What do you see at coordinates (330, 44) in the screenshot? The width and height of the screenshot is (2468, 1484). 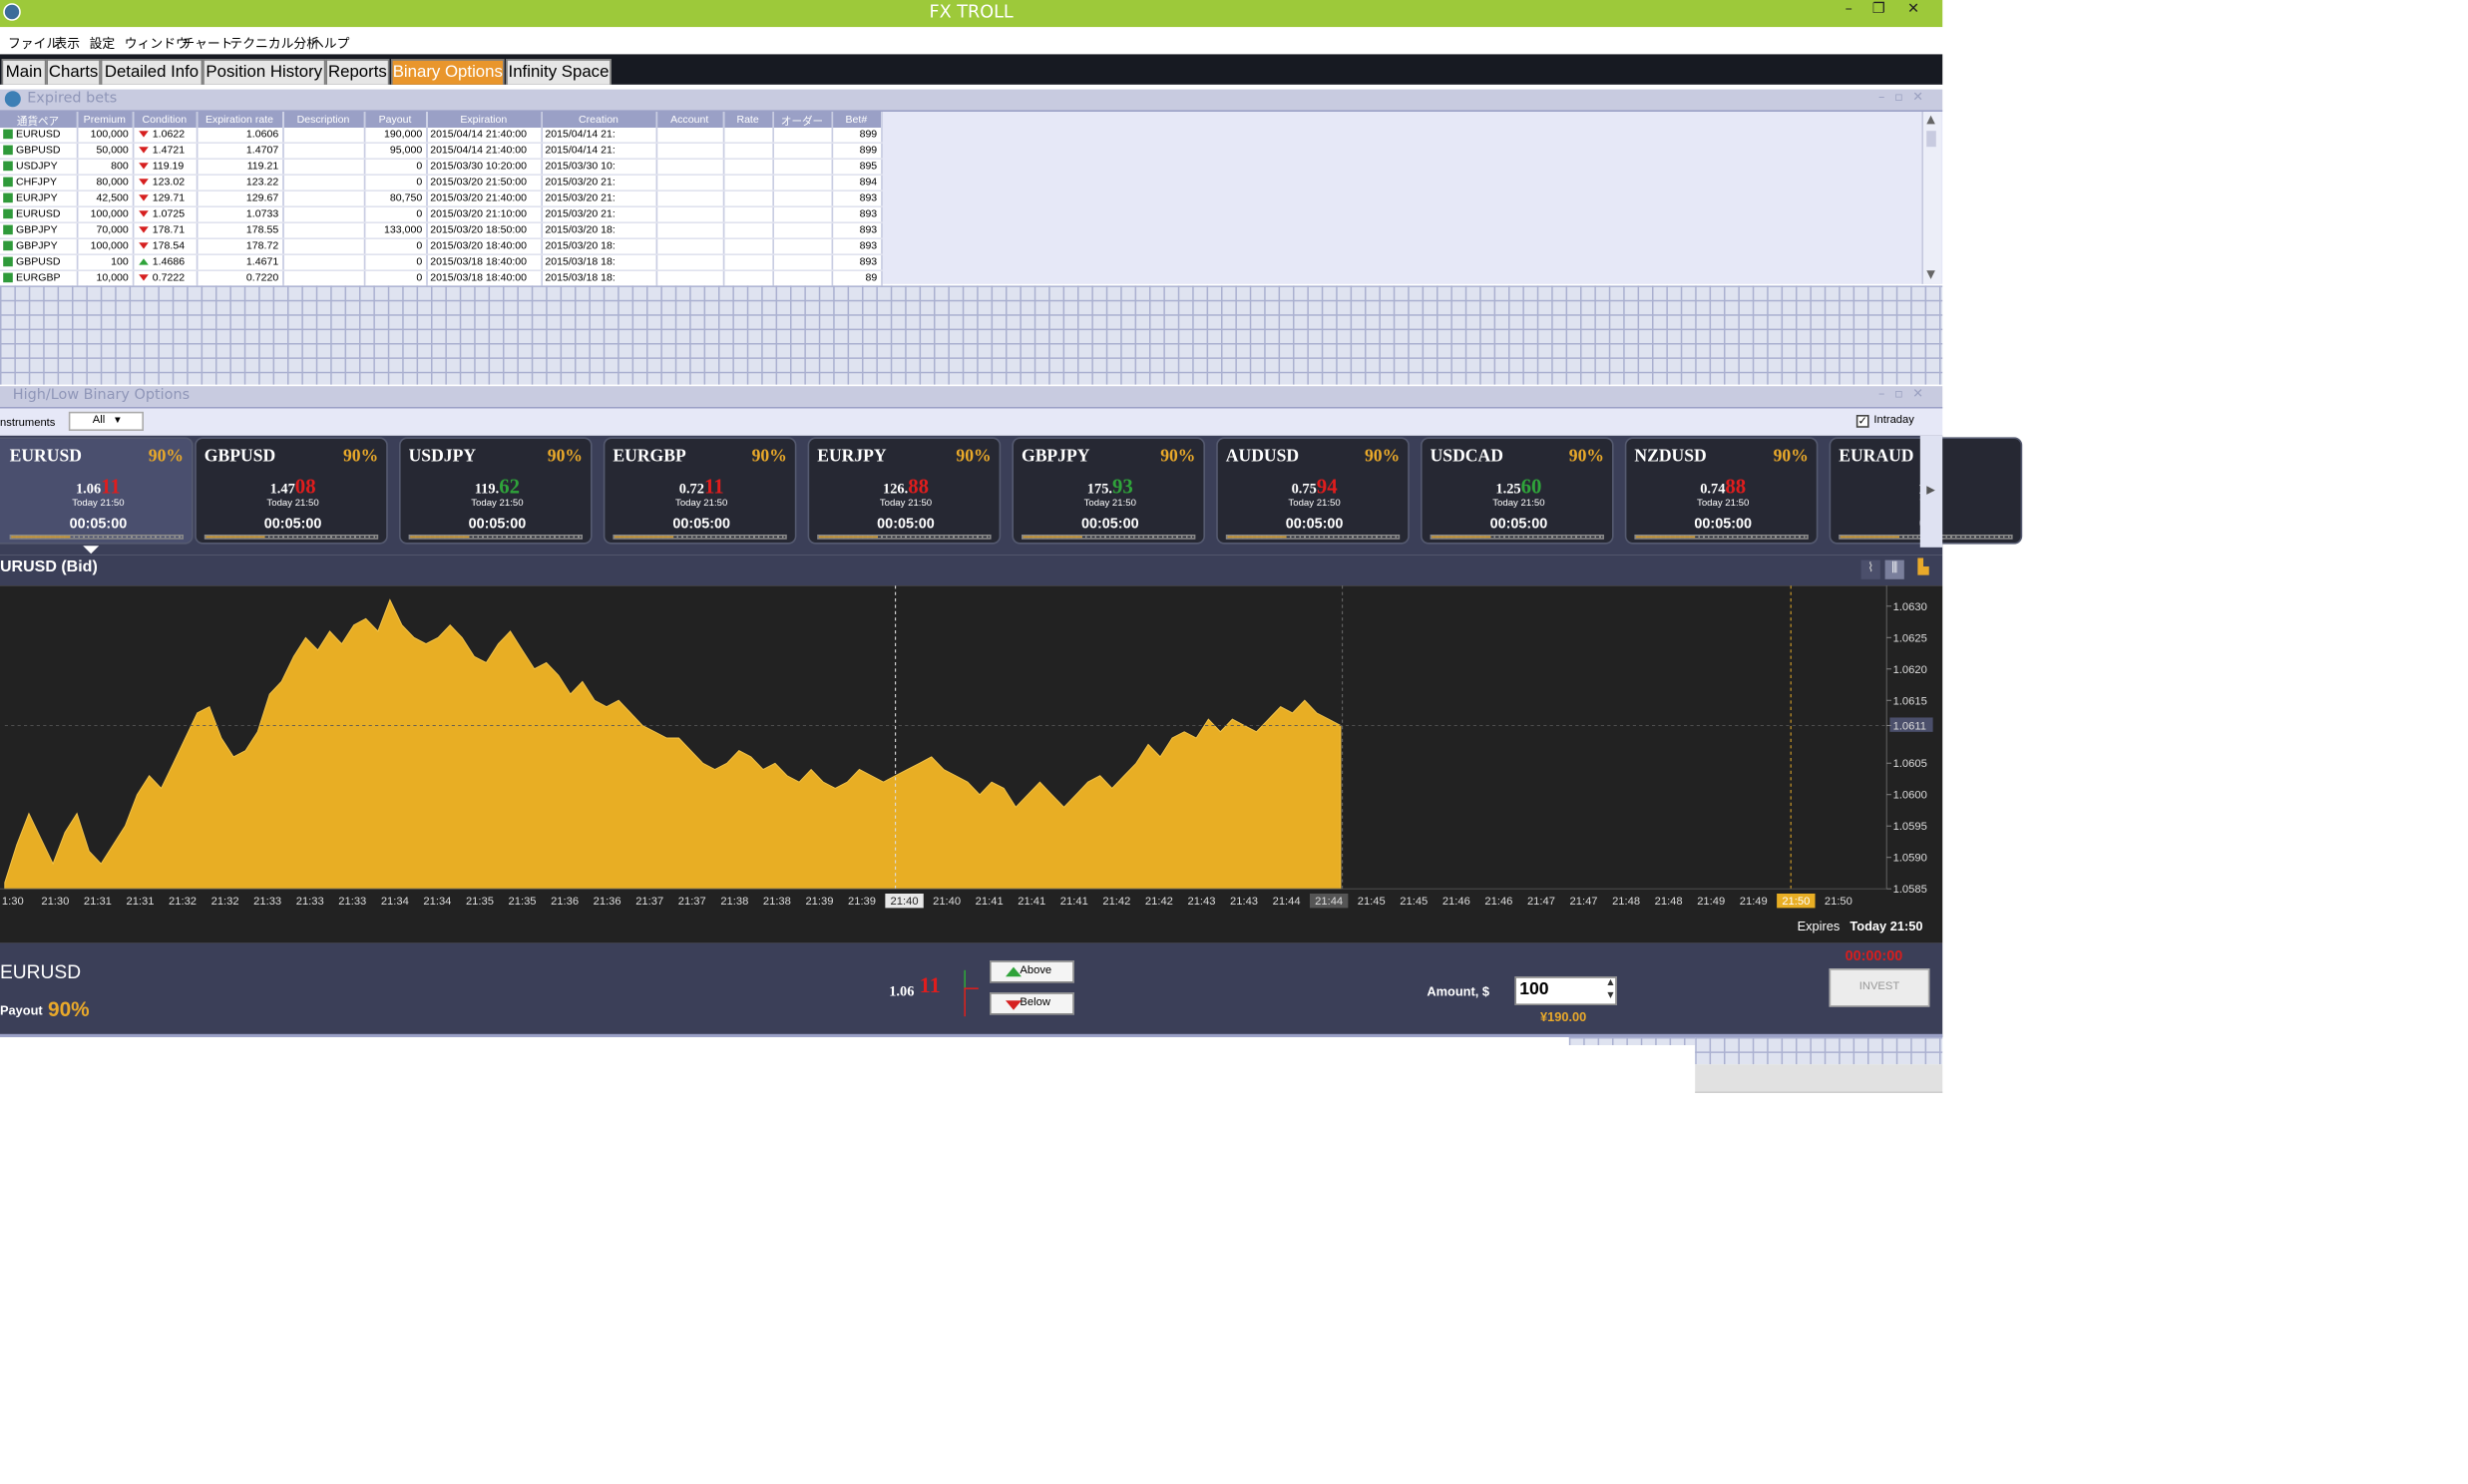 I see `menu-help: ヘルプ` at bounding box center [330, 44].